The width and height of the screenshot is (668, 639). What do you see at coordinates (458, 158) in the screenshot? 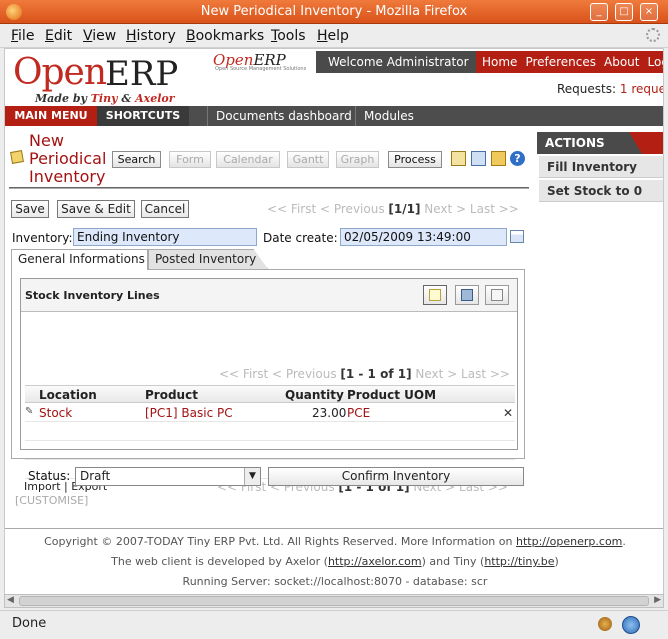
I see `print-icon` at bounding box center [458, 158].